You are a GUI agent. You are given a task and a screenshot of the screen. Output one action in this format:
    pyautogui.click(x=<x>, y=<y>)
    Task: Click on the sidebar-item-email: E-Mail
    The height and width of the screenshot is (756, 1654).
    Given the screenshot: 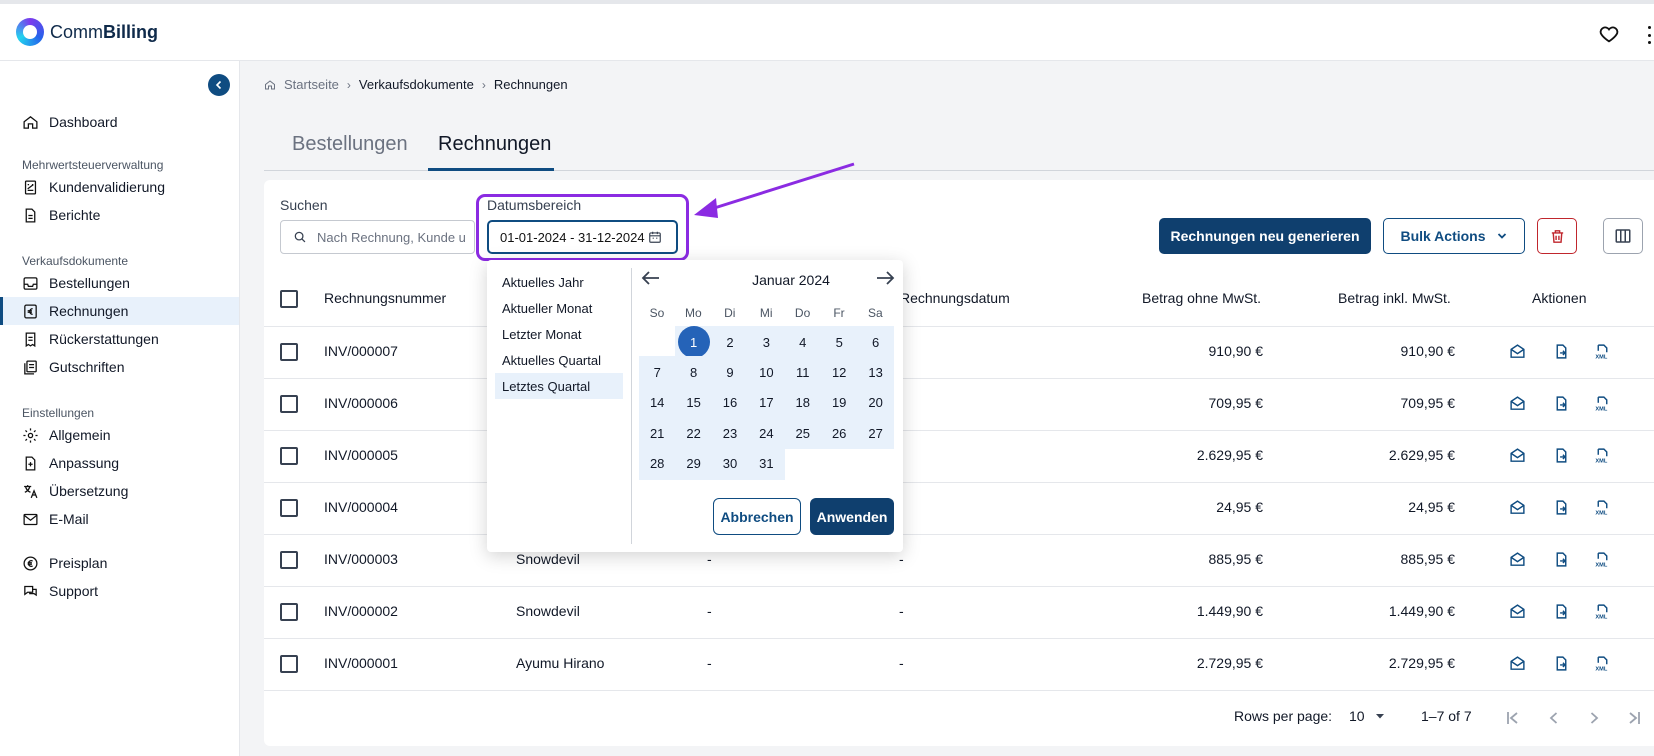 What is the action you would take?
    pyautogui.click(x=119, y=519)
    